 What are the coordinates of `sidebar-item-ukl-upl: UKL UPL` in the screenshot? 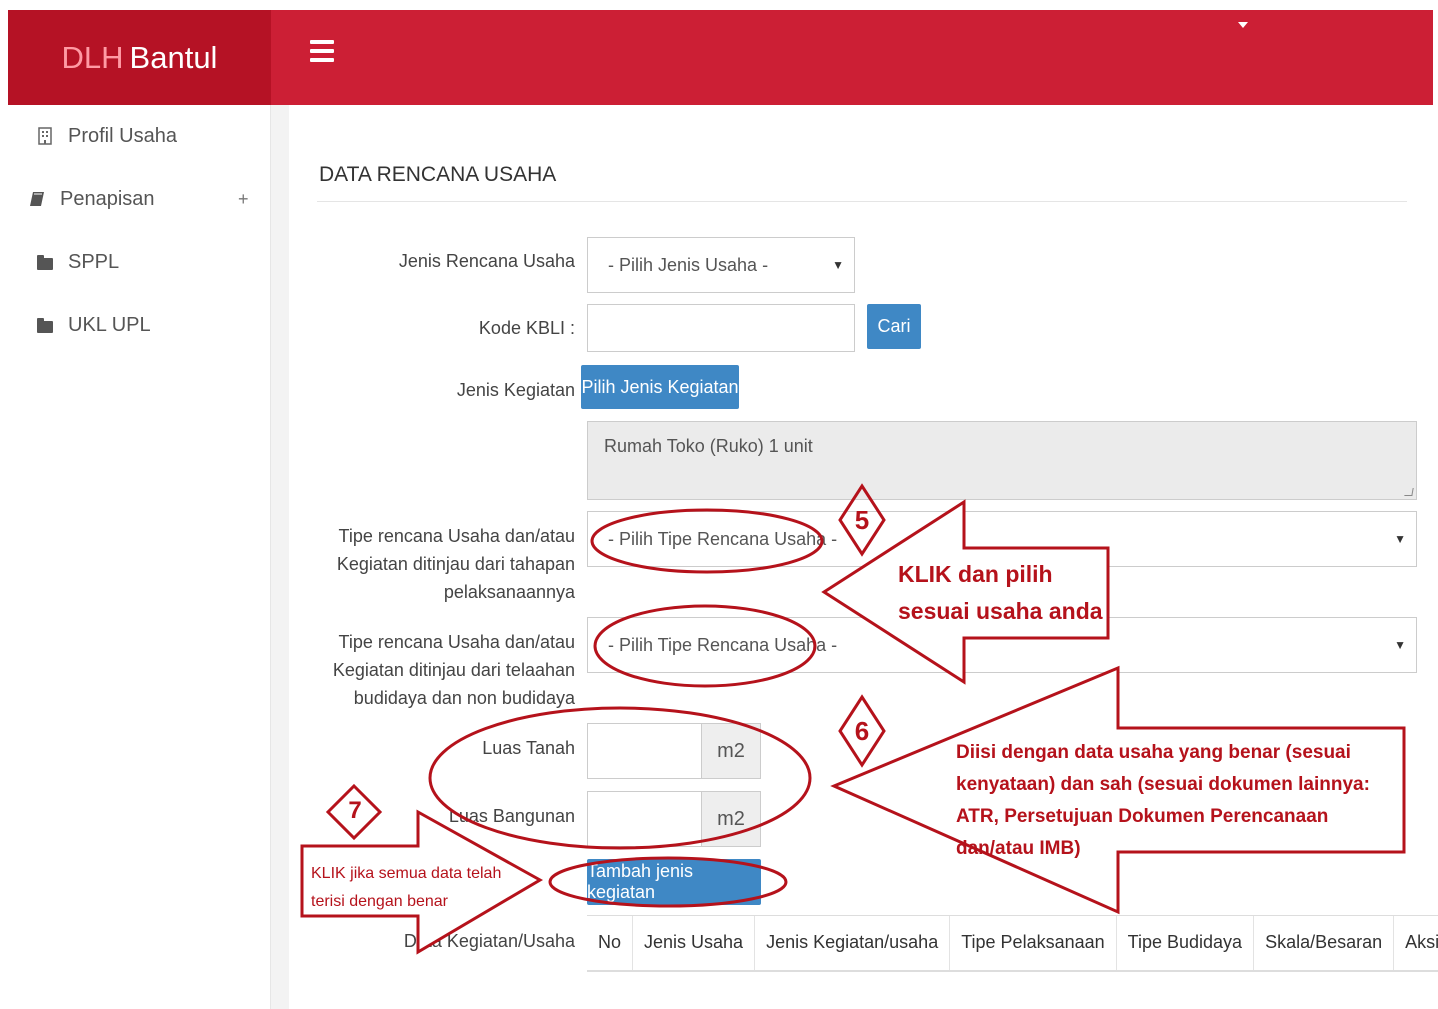 It's located at (93, 325).